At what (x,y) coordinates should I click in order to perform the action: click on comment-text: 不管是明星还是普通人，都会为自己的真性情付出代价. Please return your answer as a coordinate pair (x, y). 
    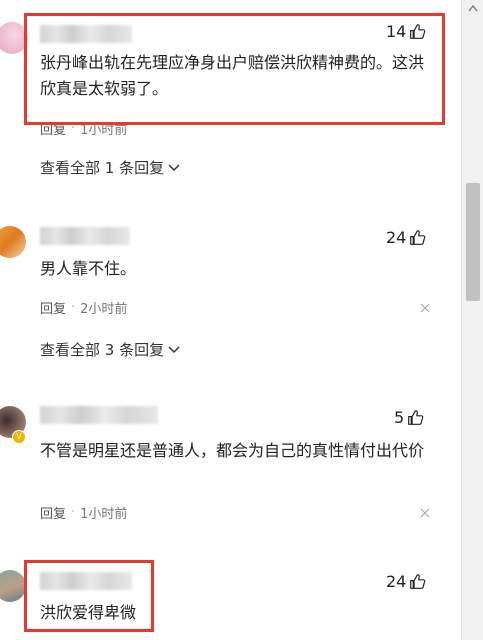
    Looking at the image, I should click on (232, 450).